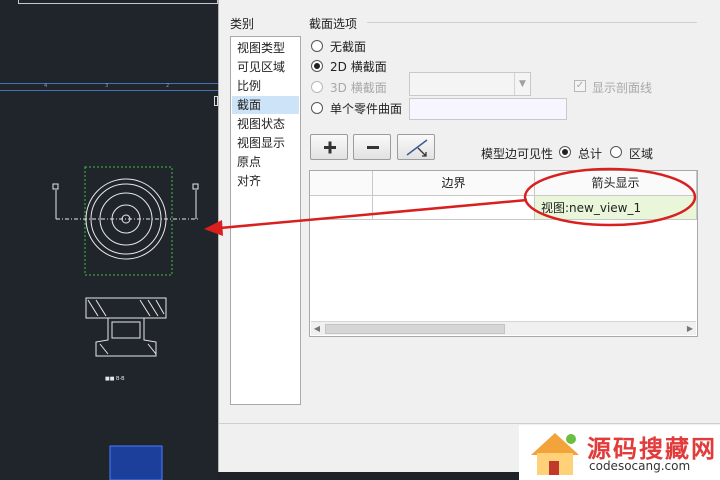 The width and height of the screenshot is (720, 480). Describe the element at coordinates (341, 183) in the screenshot. I see `table-header-name` at that location.